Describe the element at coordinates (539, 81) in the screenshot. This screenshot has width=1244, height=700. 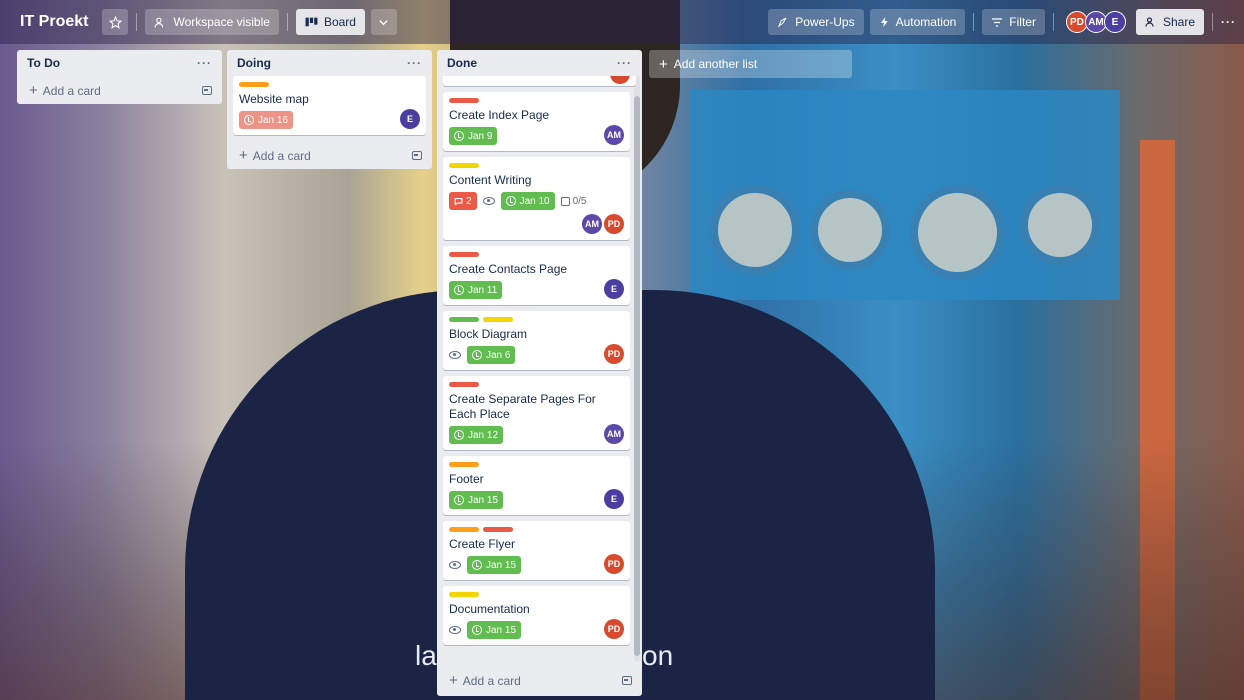
I see `card` at that location.